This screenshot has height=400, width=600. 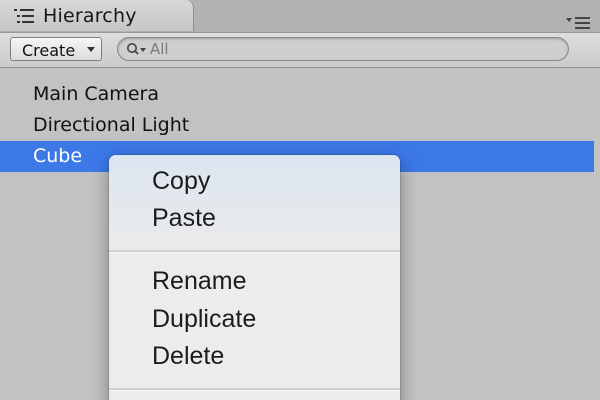 I want to click on hierarchy-item-label: Directional Light, so click(x=111, y=125).